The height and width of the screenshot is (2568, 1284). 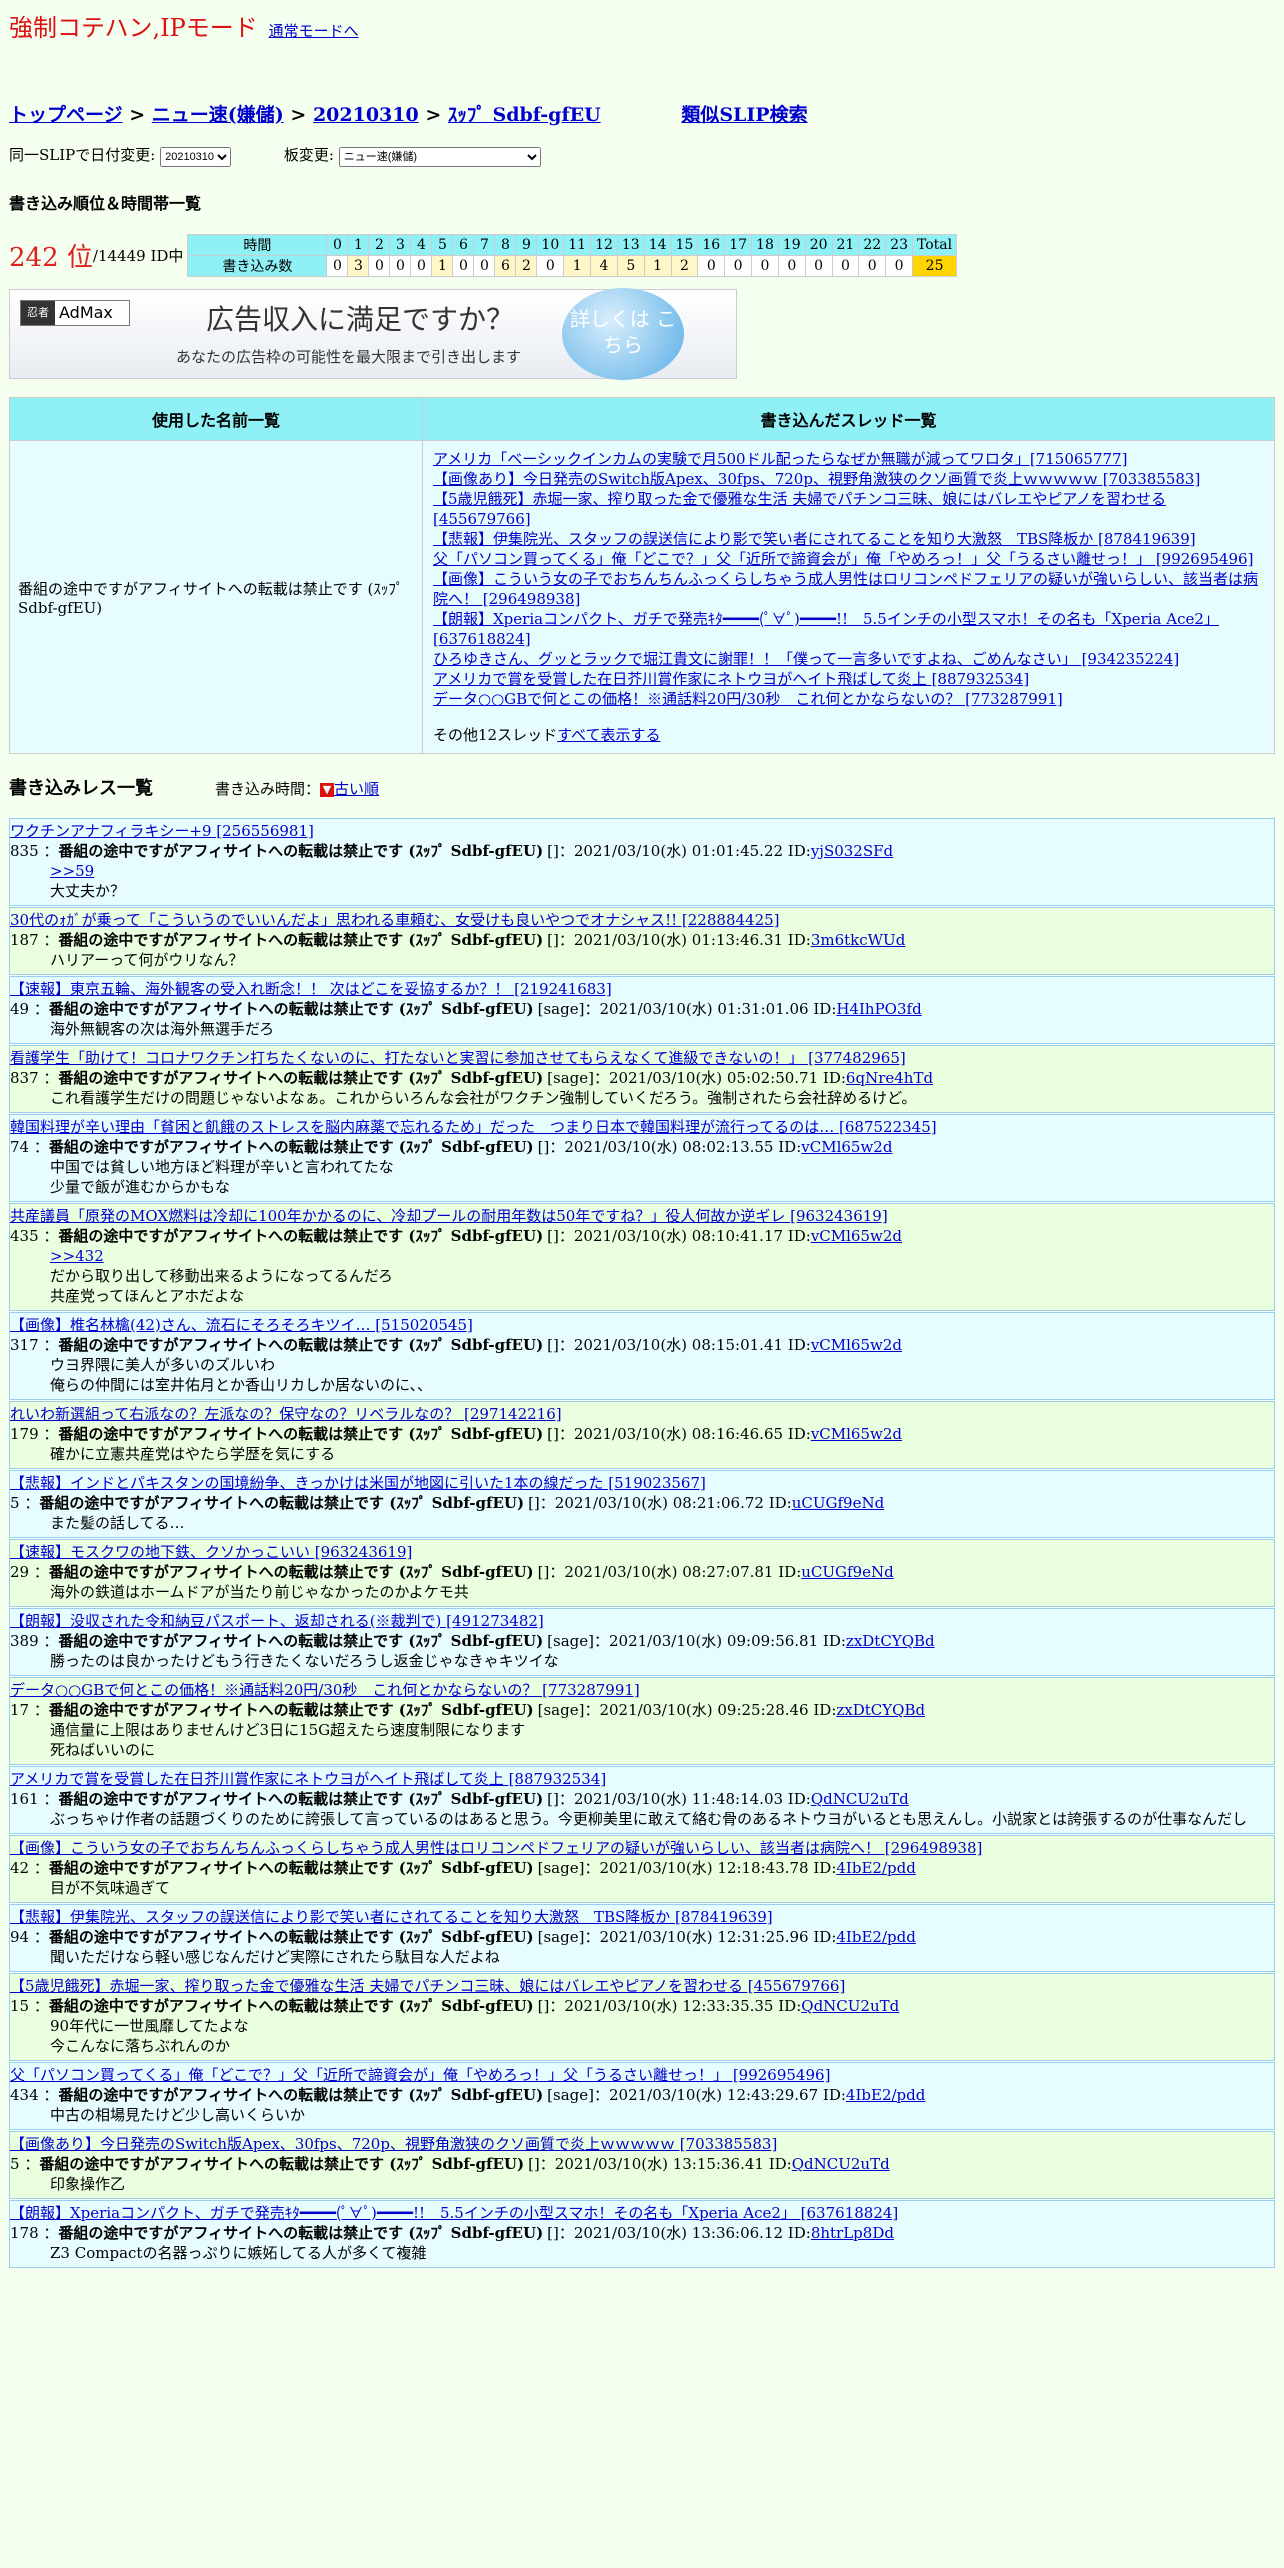 I want to click on post-line: 死ねばいいのに, so click(x=103, y=1750).